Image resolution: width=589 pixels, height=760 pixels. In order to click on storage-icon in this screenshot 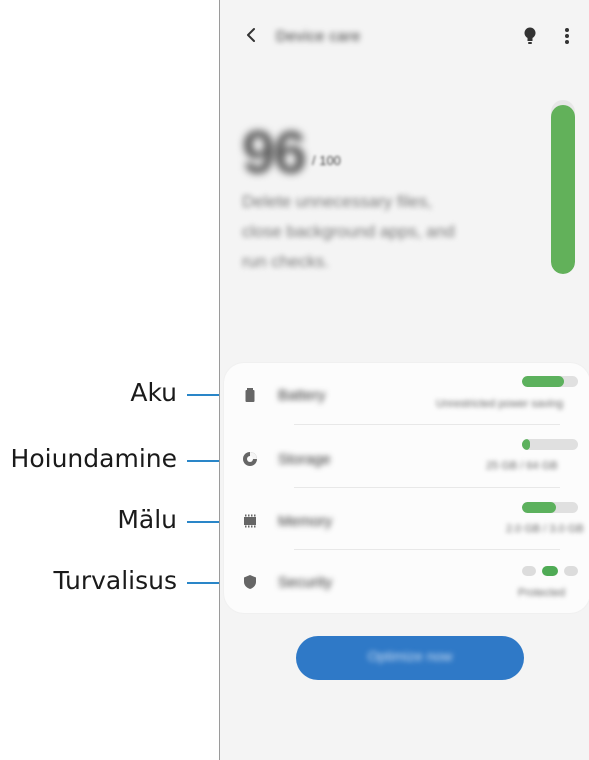, I will do `click(250, 459)`.